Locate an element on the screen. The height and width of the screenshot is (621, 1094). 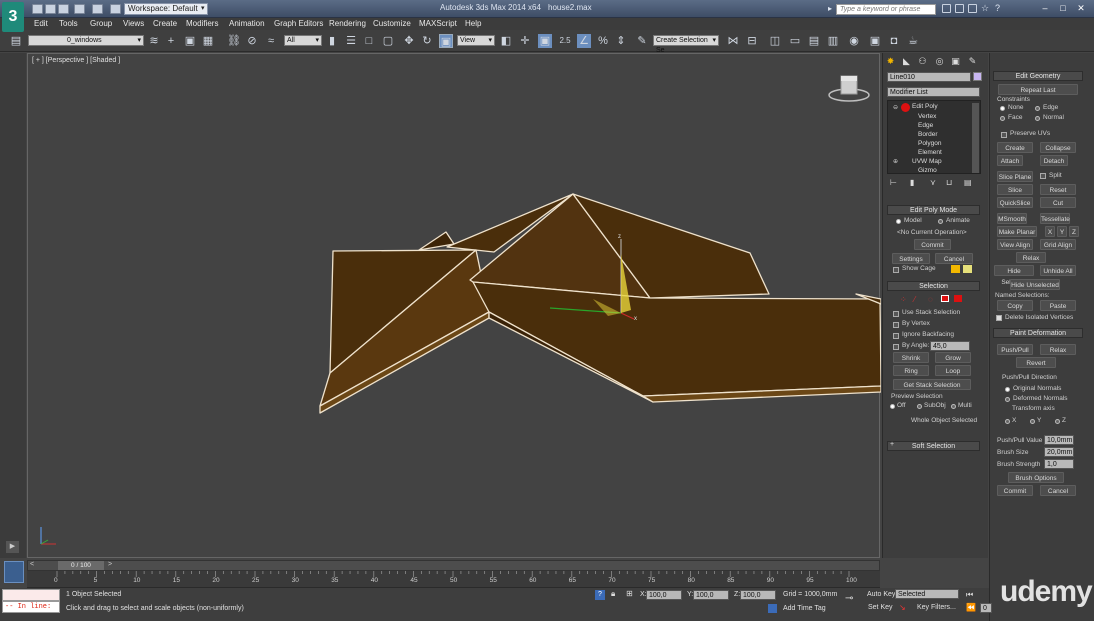
original-normals-radio is located at coordinates (1007, 389).